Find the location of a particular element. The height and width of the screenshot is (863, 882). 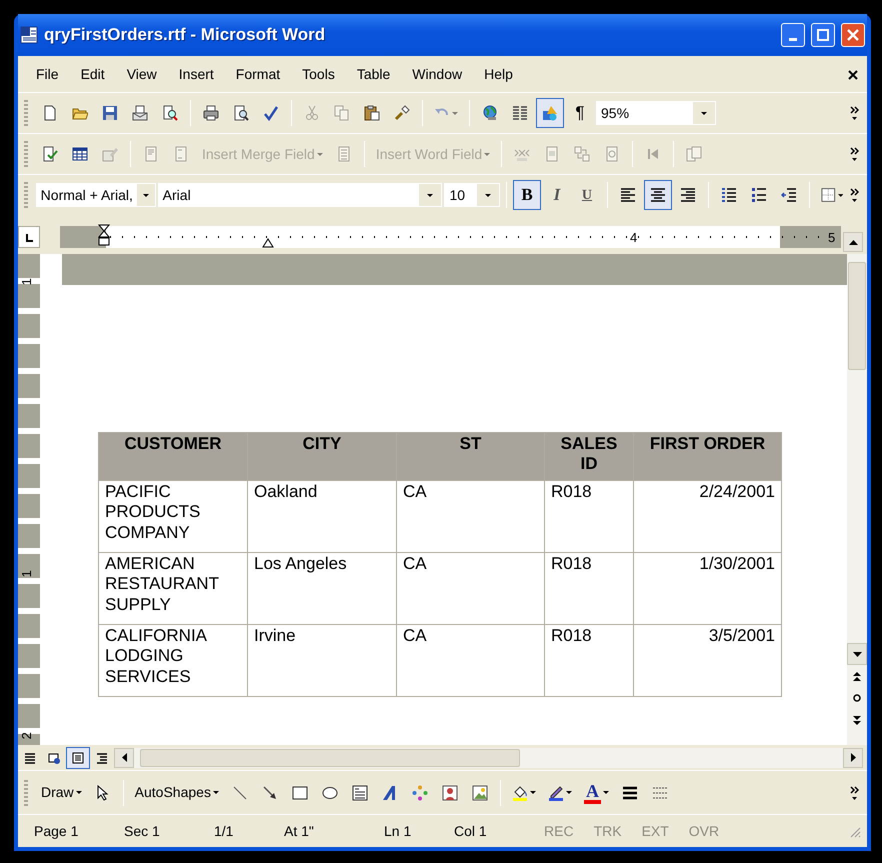

scroll-down-button is located at coordinates (857, 654).